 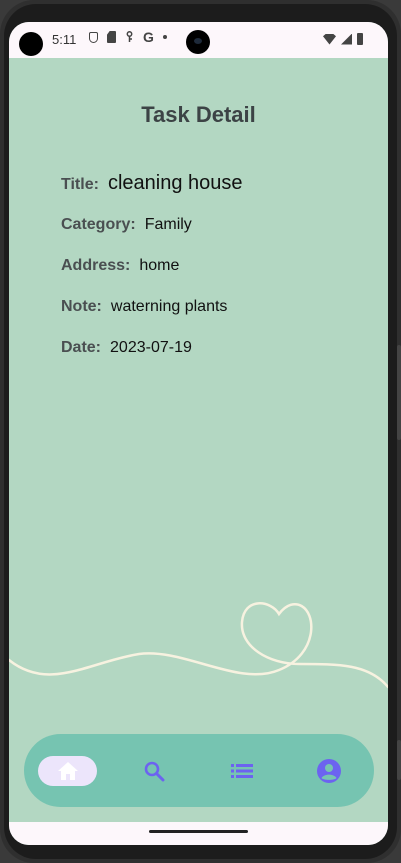 What do you see at coordinates (169, 306) in the screenshot?
I see `note-value: waterning plants` at bounding box center [169, 306].